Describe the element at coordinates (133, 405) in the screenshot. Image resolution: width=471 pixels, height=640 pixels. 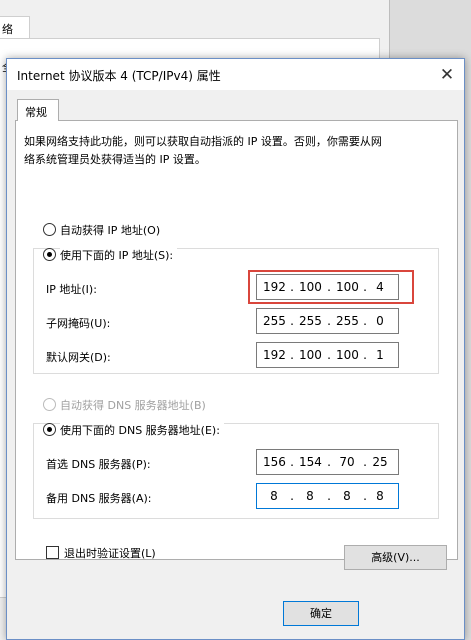
I see `dns-auto-label: 自动获得 DNS 服务器地址(B)` at that location.